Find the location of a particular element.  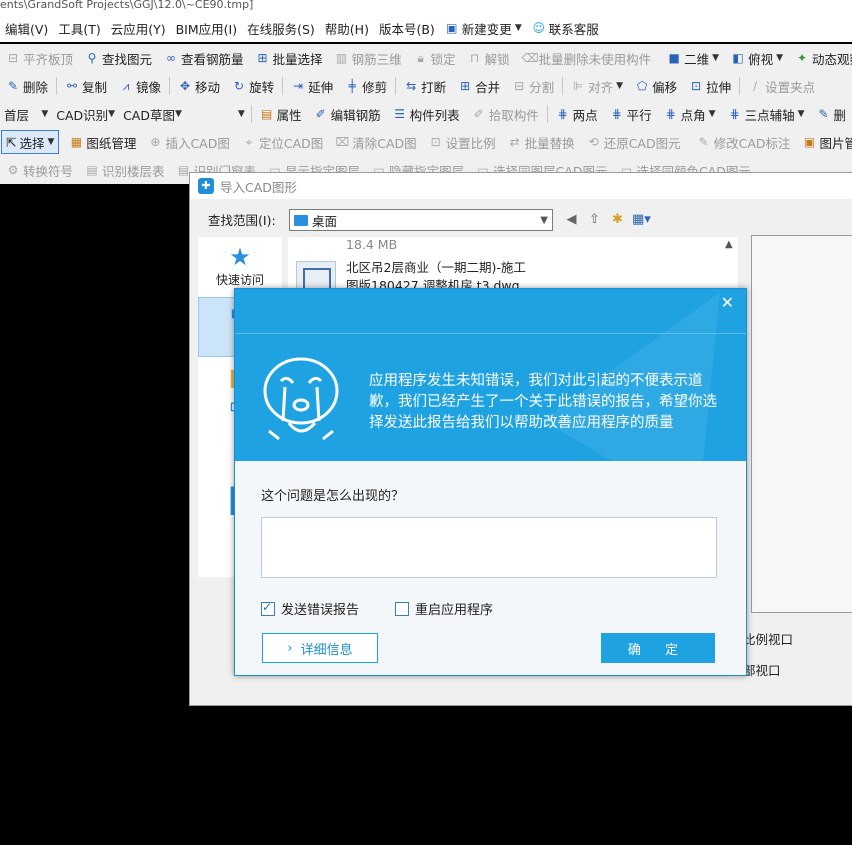

batch-delete-unused-button: ⌫ 批量删除未使用构件 is located at coordinates (587, 58).